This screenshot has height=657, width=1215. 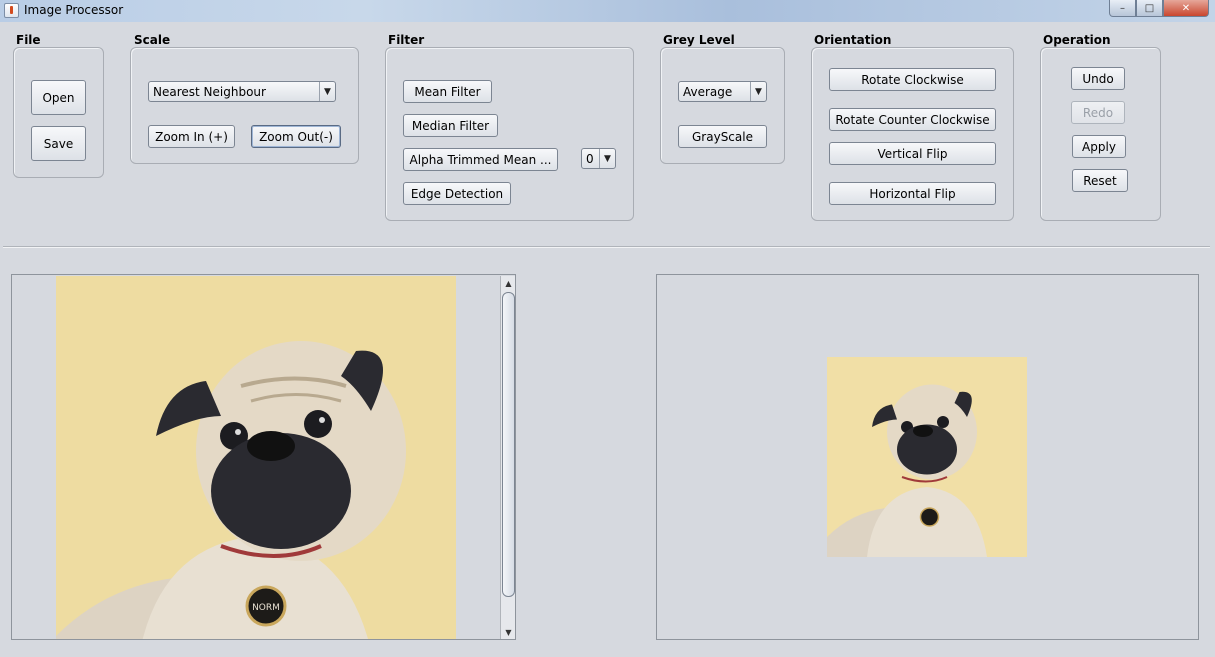 What do you see at coordinates (708, 91) in the screenshot?
I see `grey-method-value: Average` at bounding box center [708, 91].